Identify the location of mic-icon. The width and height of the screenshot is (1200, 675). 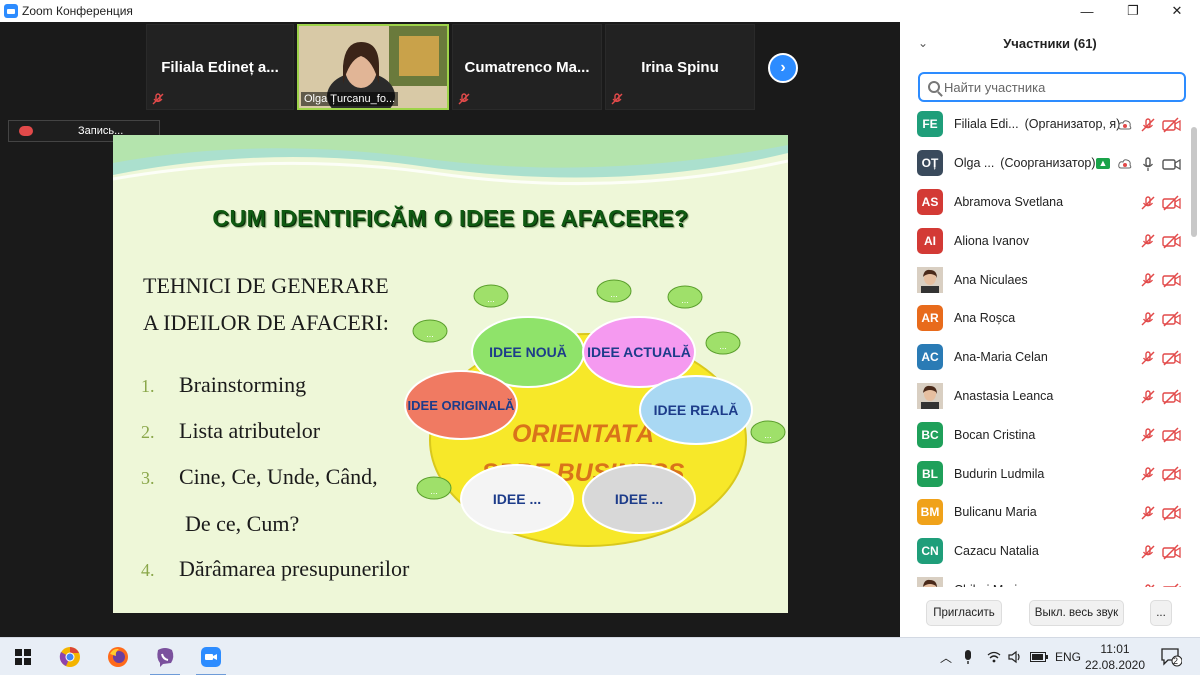
(1148, 164).